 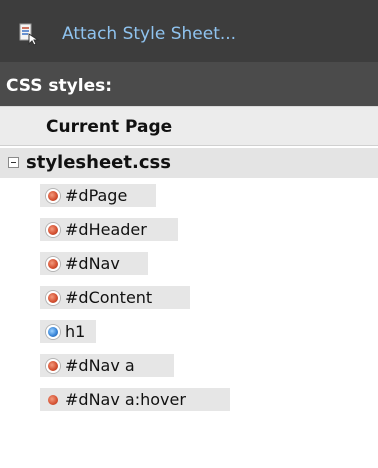 What do you see at coordinates (189, 163) in the screenshot?
I see `stylesheet-row: stylesheet.css` at bounding box center [189, 163].